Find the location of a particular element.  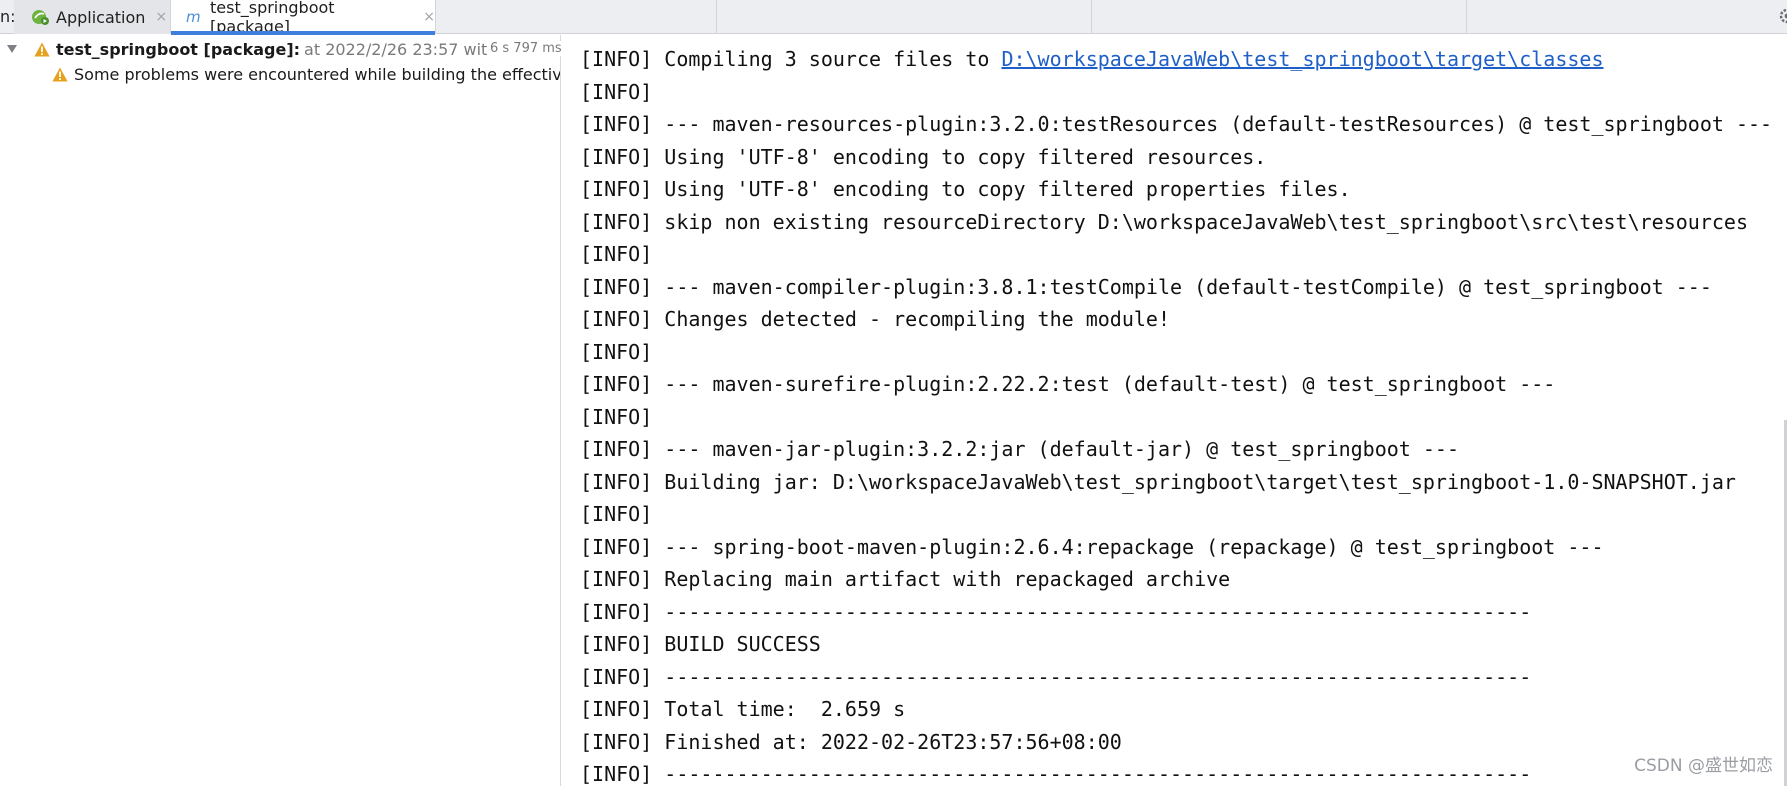

svg-text: m is located at coordinates (193, 17).